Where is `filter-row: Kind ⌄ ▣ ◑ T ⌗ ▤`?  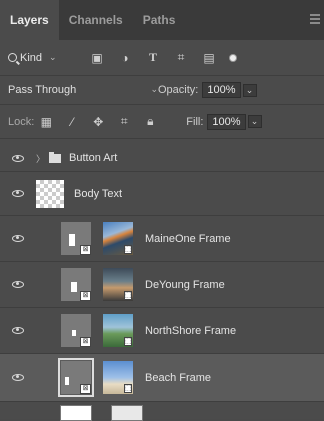 filter-row: Kind ⌄ ▣ ◑ T ⌗ ▤ is located at coordinates (162, 58).